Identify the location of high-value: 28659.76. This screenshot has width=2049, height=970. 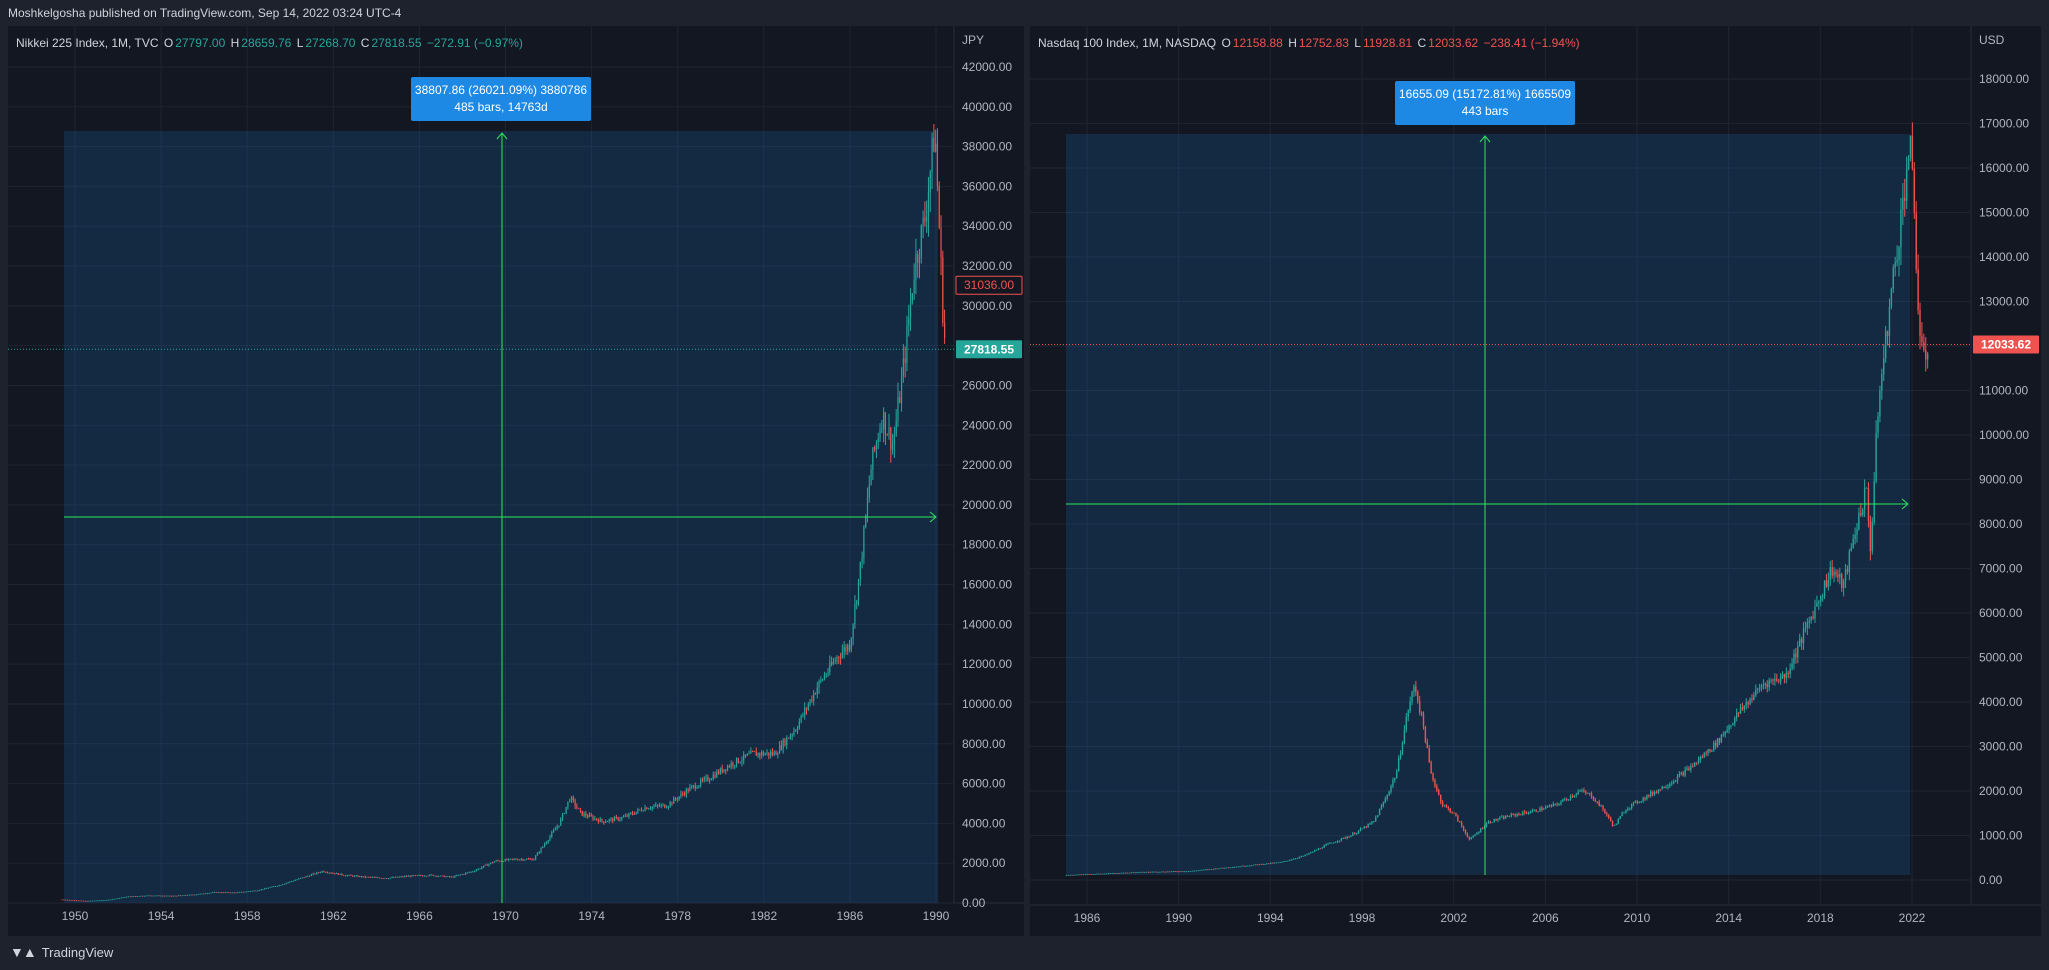
(266, 43).